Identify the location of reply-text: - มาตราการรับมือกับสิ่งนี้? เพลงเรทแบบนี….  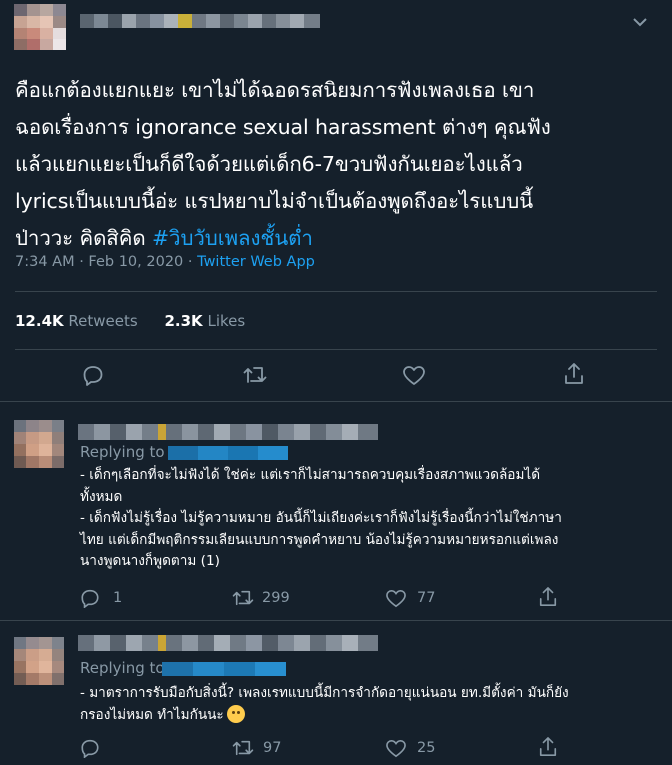
(365, 704).